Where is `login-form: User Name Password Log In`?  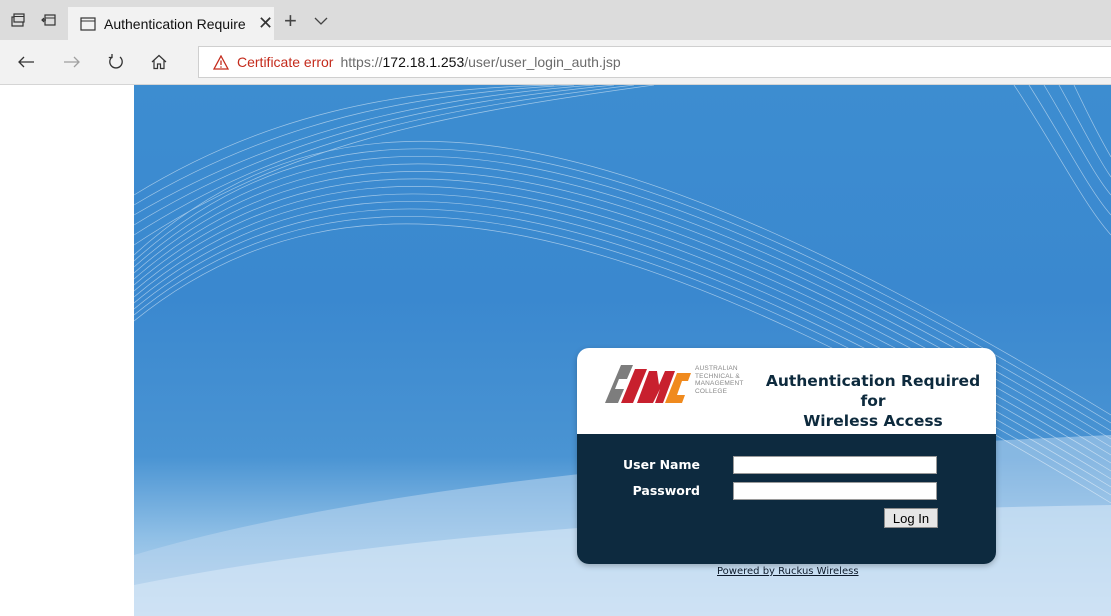 login-form: User Name Password Log In is located at coordinates (786, 499).